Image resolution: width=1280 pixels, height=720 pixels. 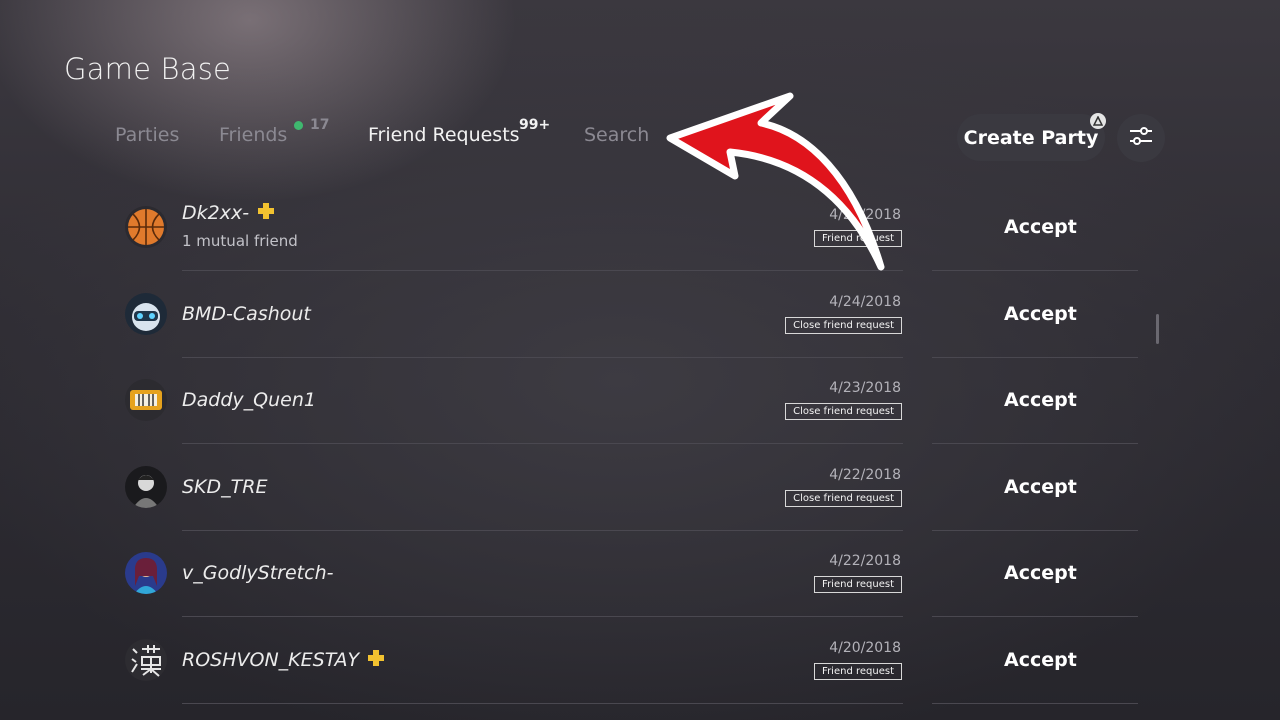 What do you see at coordinates (535, 125) in the screenshot?
I see `friend-requests-count-badge: 99+` at bounding box center [535, 125].